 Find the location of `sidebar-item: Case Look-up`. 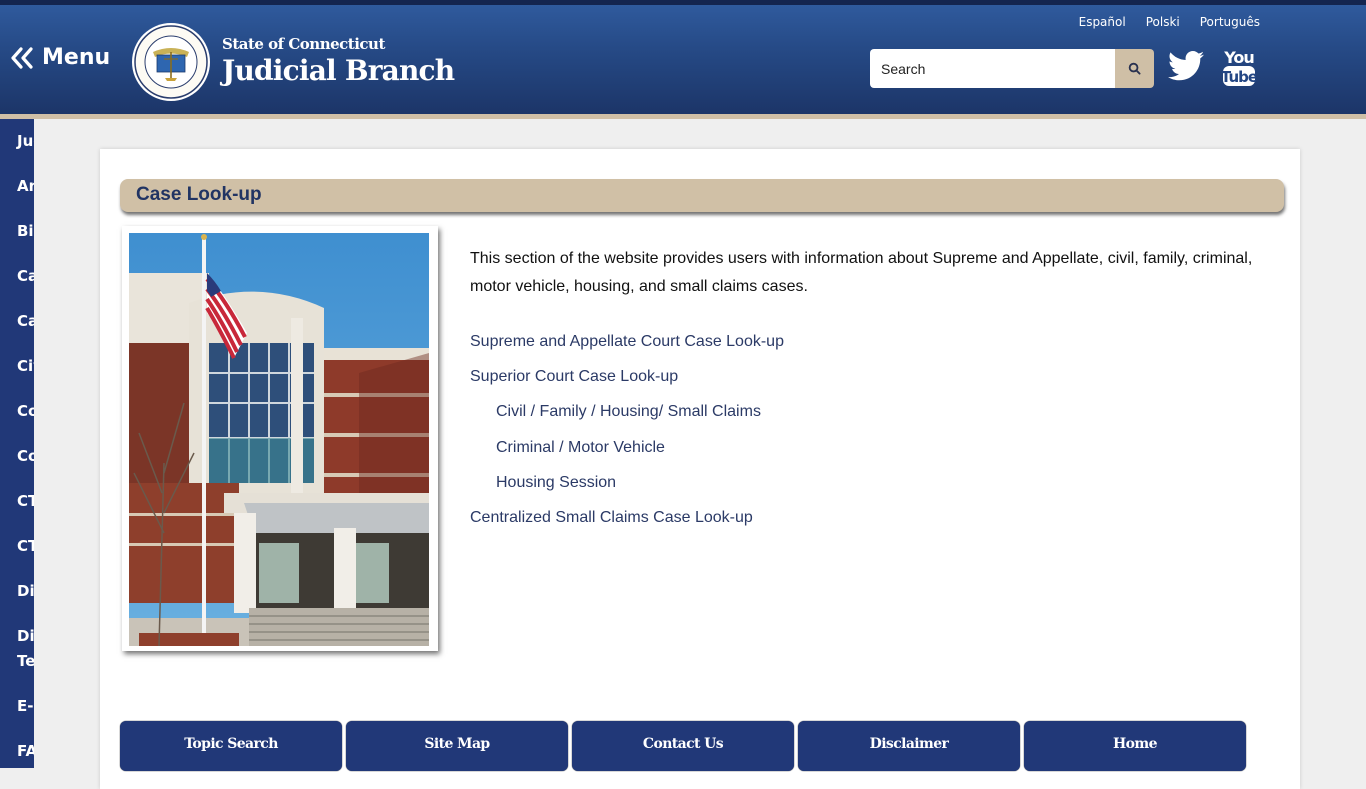

sidebar-item: Case Look-up is located at coordinates (25, 321).